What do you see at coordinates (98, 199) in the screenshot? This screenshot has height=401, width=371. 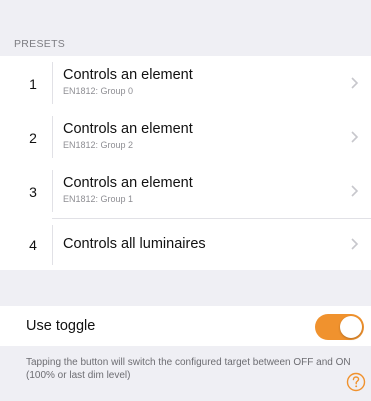 I see `preset-subtitle: EN1812: Group 1` at bounding box center [98, 199].